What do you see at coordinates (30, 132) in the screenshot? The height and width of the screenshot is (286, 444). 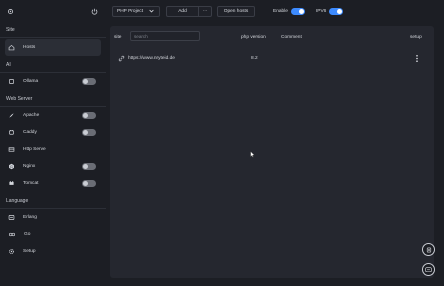 I see `sidebar-item-label: Caddy` at bounding box center [30, 132].